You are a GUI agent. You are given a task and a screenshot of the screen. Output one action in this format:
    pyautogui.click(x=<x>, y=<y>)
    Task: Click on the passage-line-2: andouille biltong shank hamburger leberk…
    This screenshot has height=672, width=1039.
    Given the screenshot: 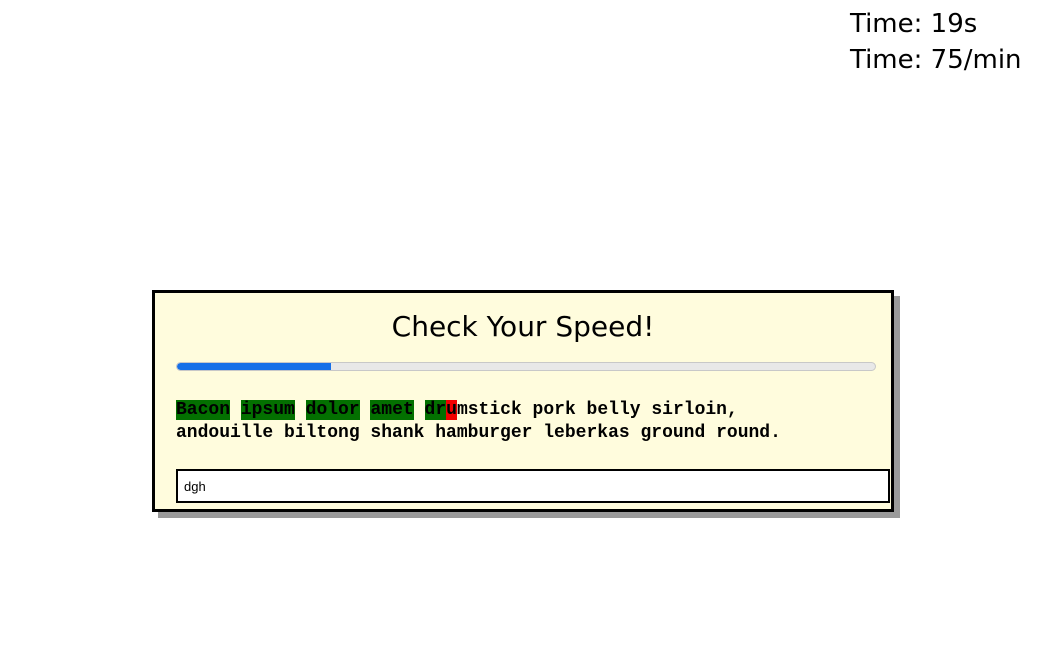 What is the action you would take?
    pyautogui.click(x=478, y=433)
    